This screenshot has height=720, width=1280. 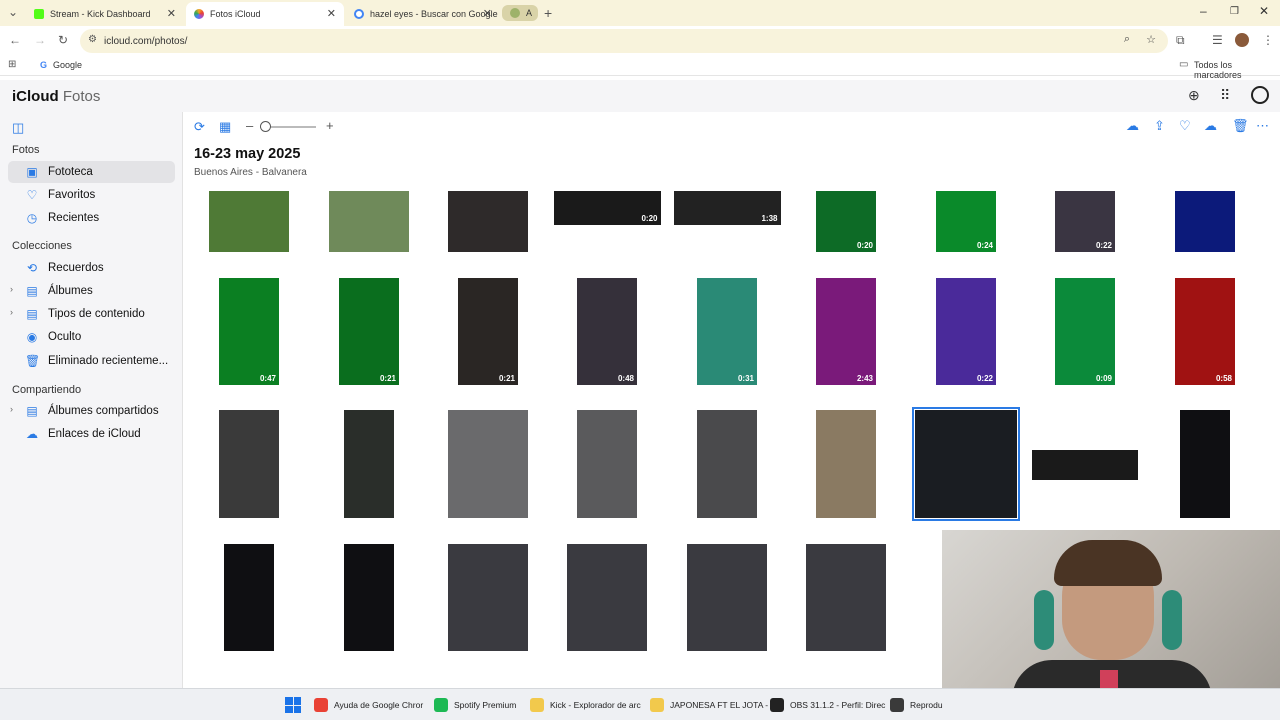 I want to click on address-bar-row: ← → ↻ ⚙ icloud.com/photos/ ⌕ ☆ ⧉ ☰ ⋮, so click(x=640, y=41).